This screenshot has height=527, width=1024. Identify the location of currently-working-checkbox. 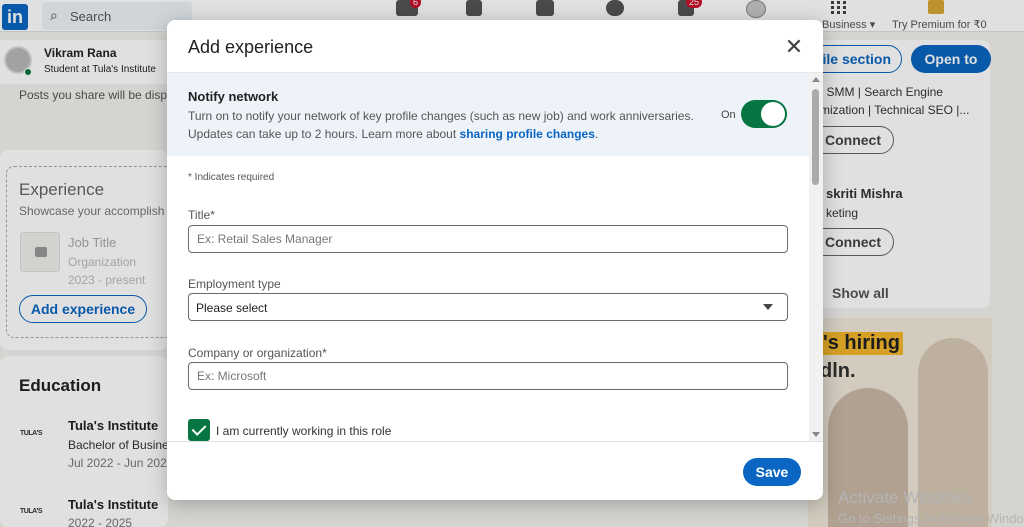
(199, 430).